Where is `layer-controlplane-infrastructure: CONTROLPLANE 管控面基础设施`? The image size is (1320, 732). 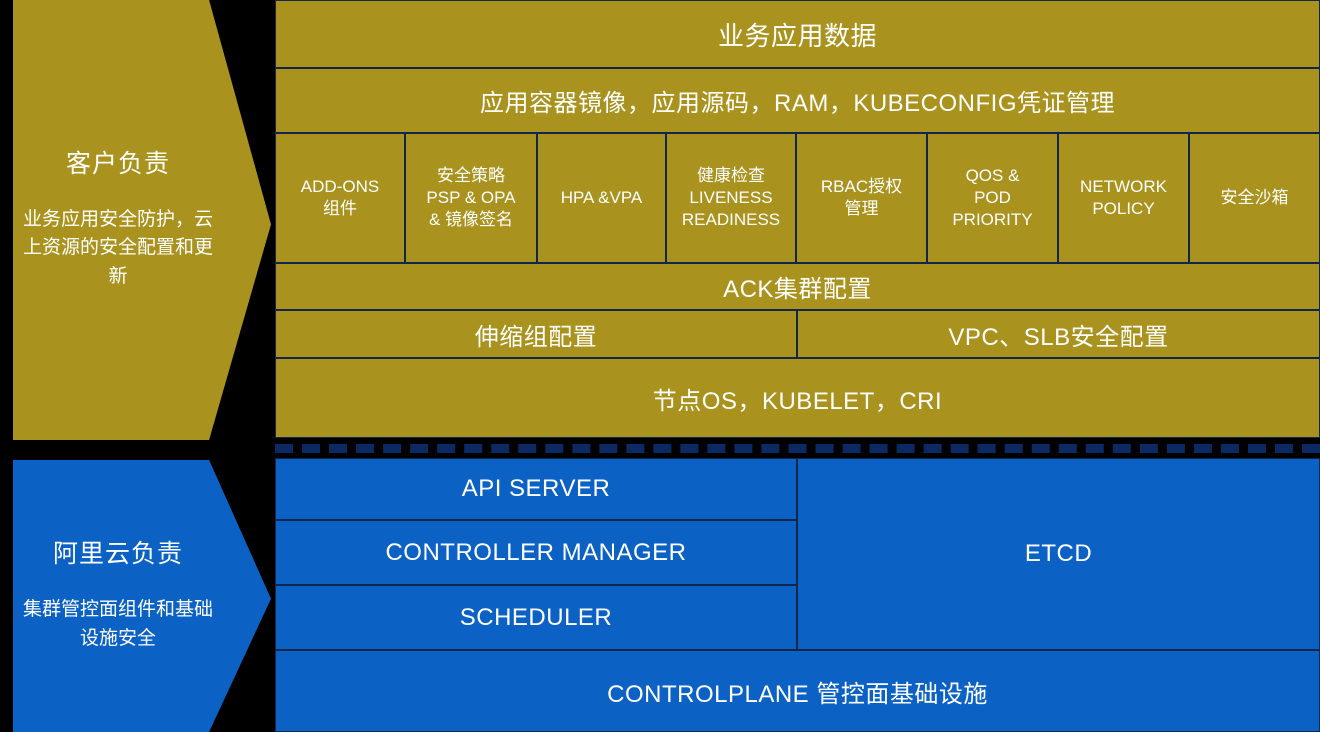 layer-controlplane-infrastructure: CONTROLPLANE 管控面基础设施 is located at coordinates (797, 691).